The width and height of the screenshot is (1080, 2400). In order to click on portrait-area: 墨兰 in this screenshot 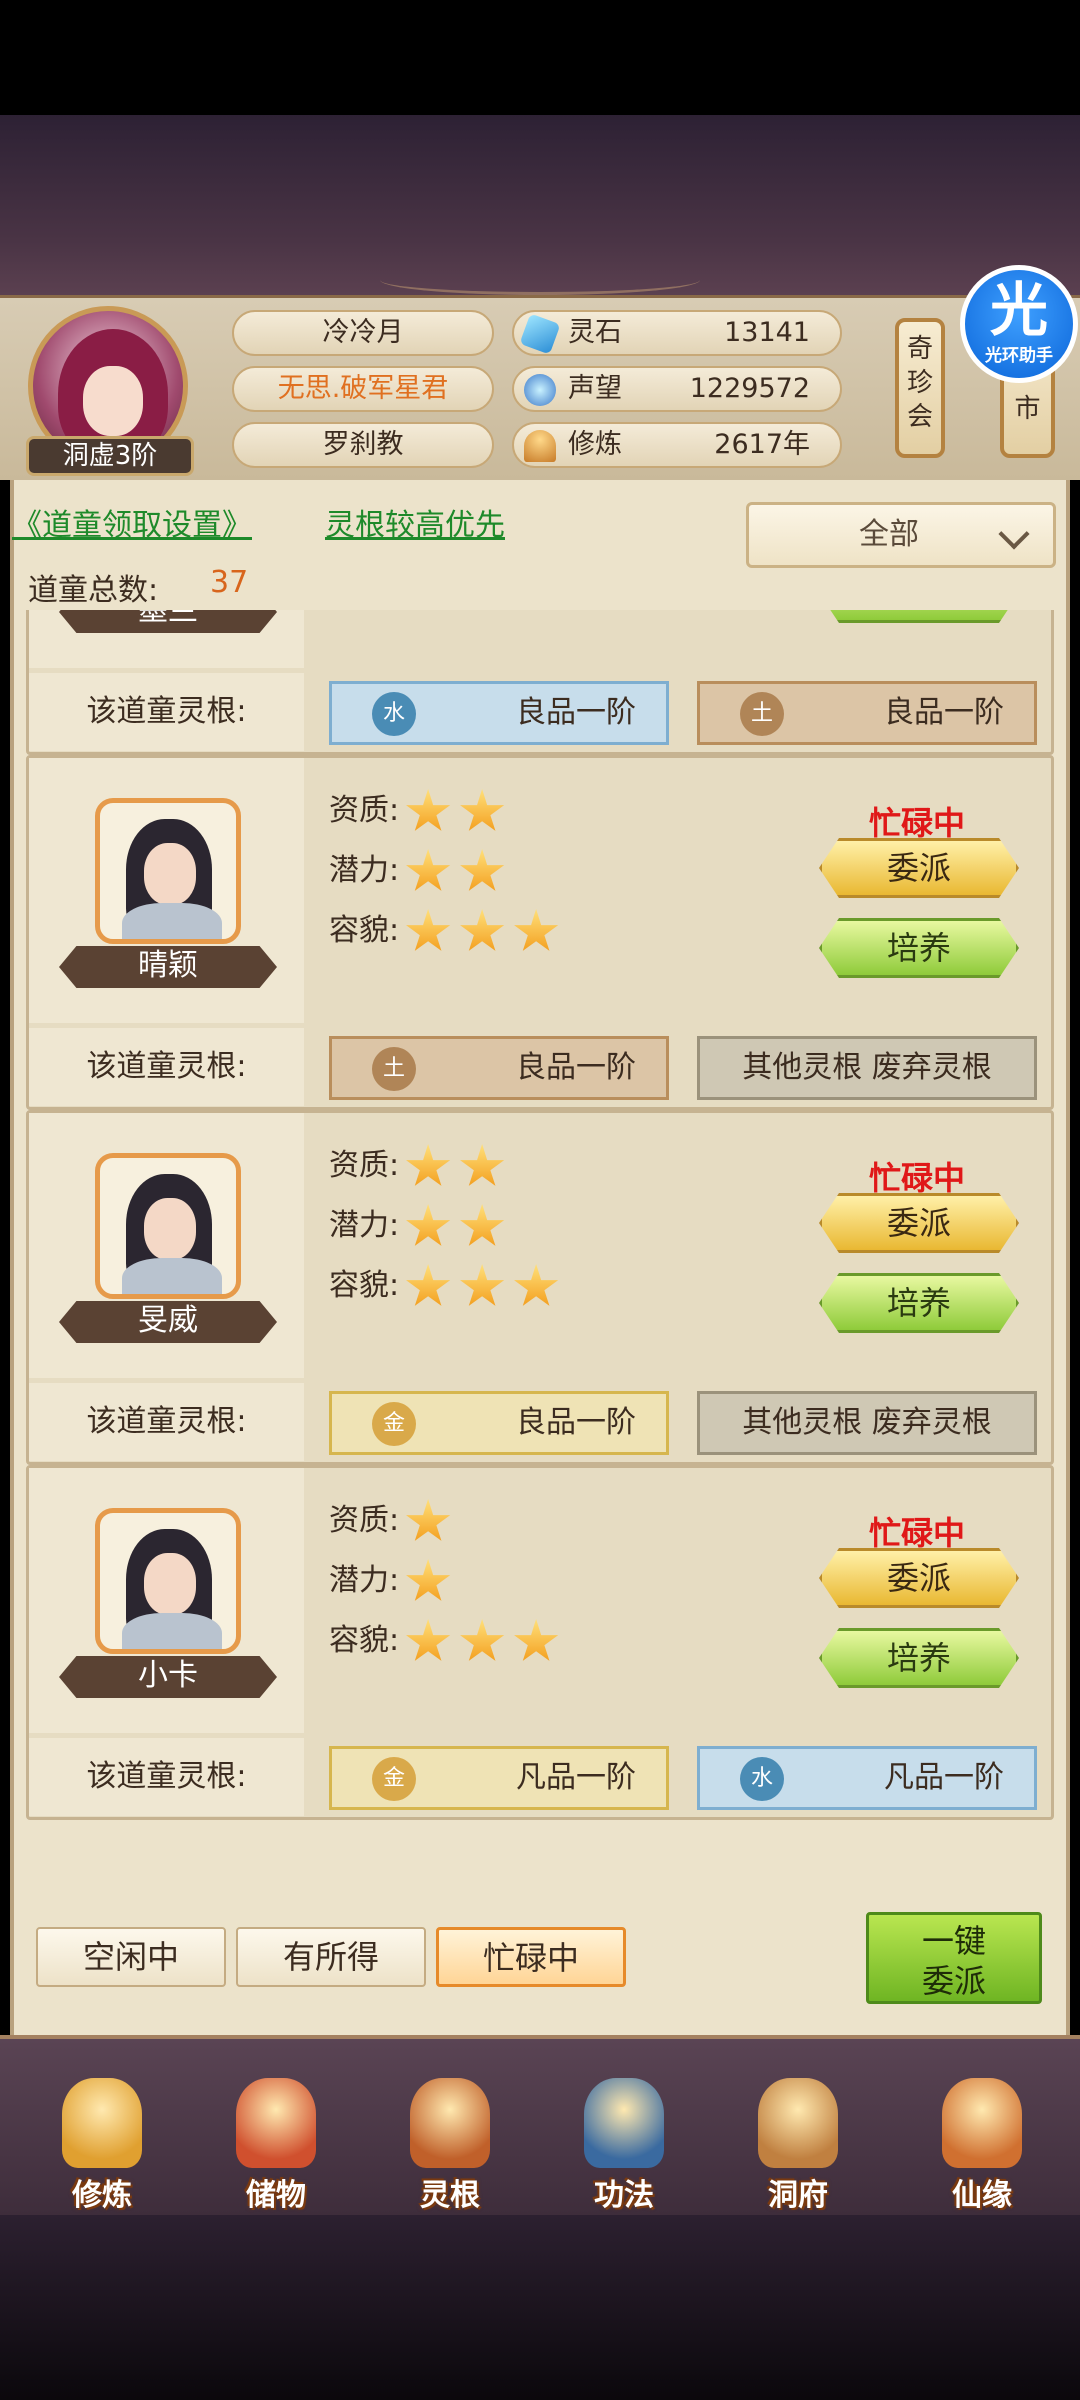, I will do `click(166, 639)`.